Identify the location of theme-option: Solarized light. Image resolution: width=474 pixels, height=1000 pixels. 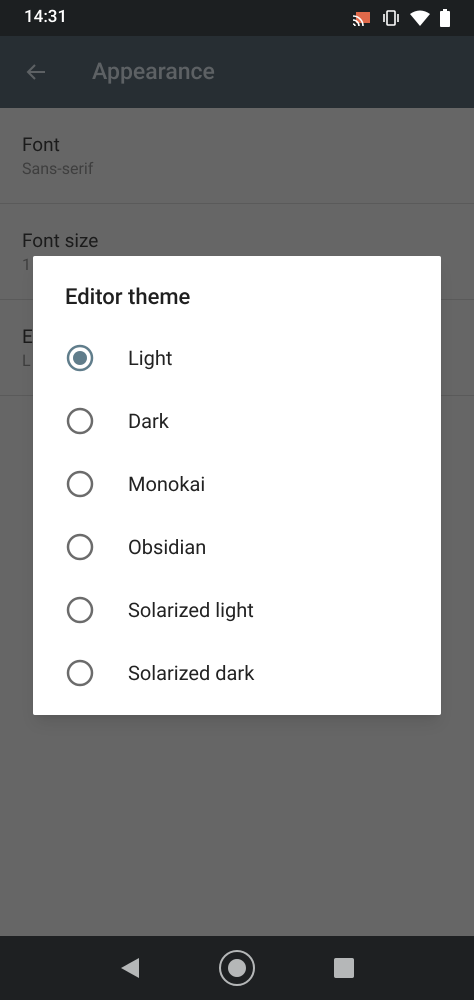
(237, 609).